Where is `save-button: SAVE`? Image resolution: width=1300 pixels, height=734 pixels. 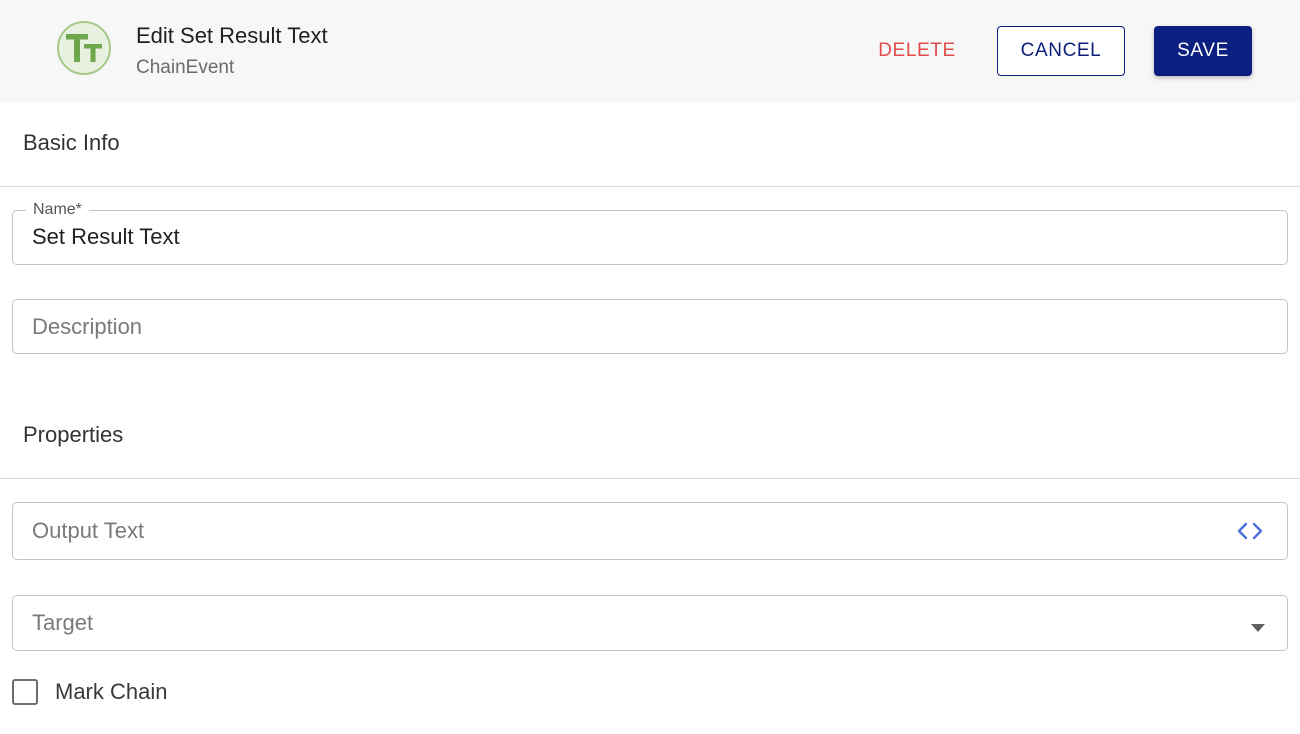 save-button: SAVE is located at coordinates (1203, 51).